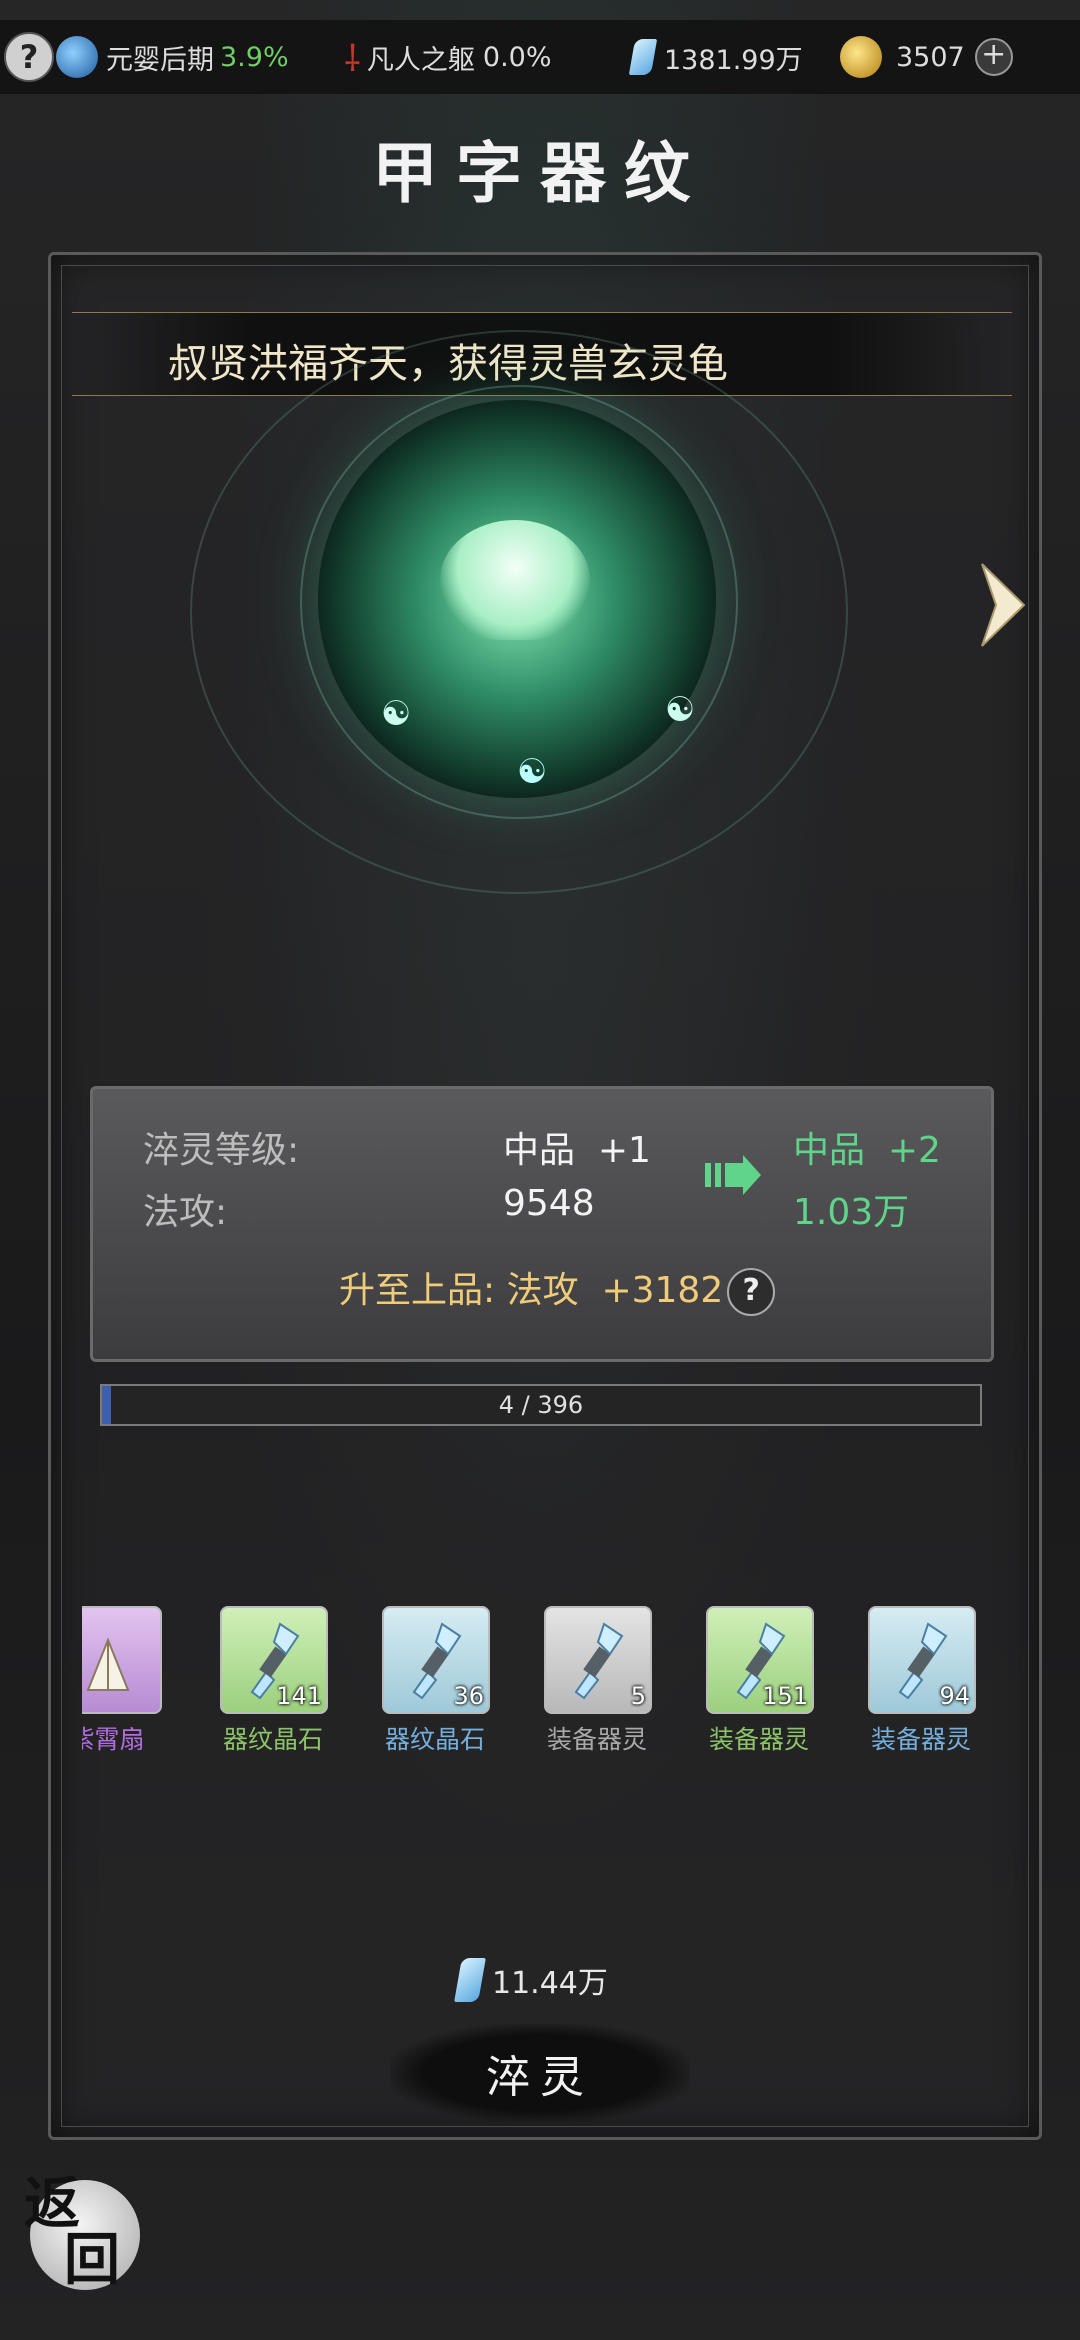 This screenshot has height=2340, width=1080. I want to click on page-title: 甲字器纹, so click(540, 173).